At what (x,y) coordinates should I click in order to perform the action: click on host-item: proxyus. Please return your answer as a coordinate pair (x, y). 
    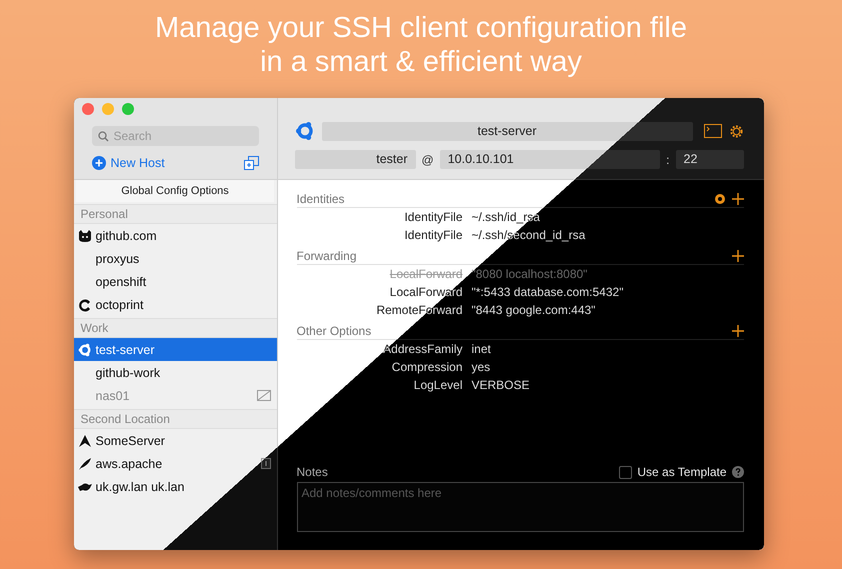
    Looking at the image, I should click on (175, 258).